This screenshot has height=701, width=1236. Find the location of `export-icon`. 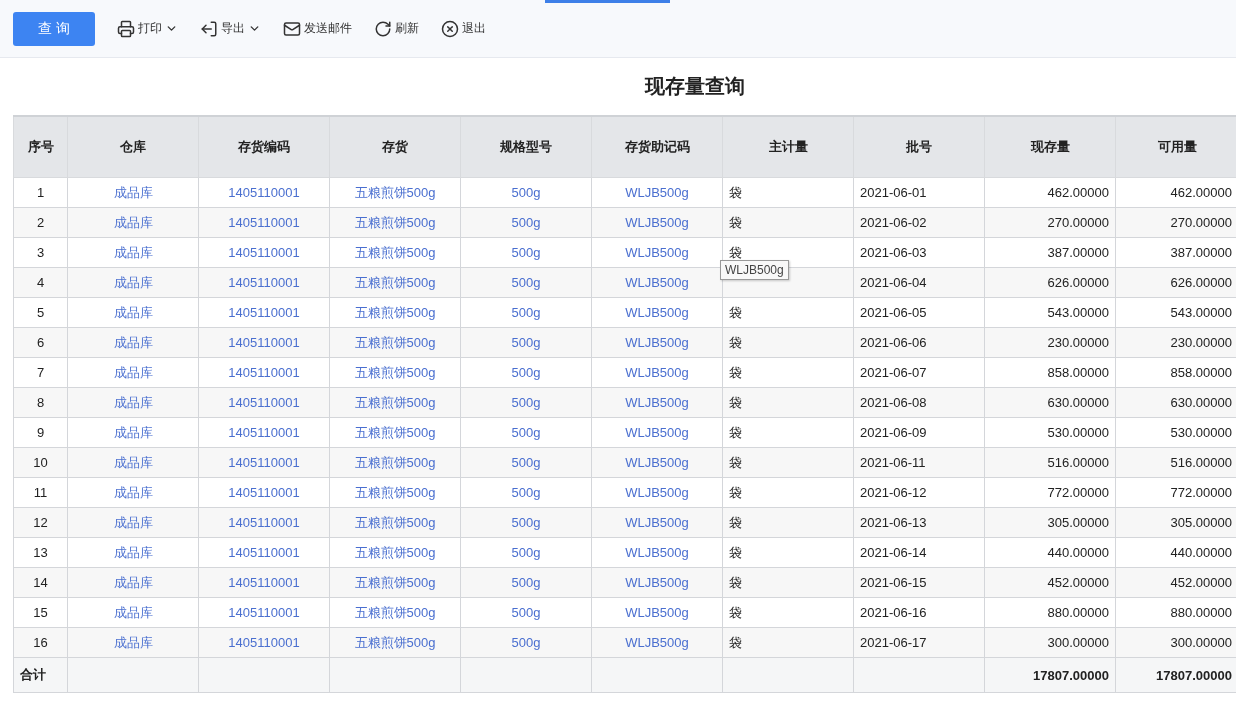

export-icon is located at coordinates (209, 28).